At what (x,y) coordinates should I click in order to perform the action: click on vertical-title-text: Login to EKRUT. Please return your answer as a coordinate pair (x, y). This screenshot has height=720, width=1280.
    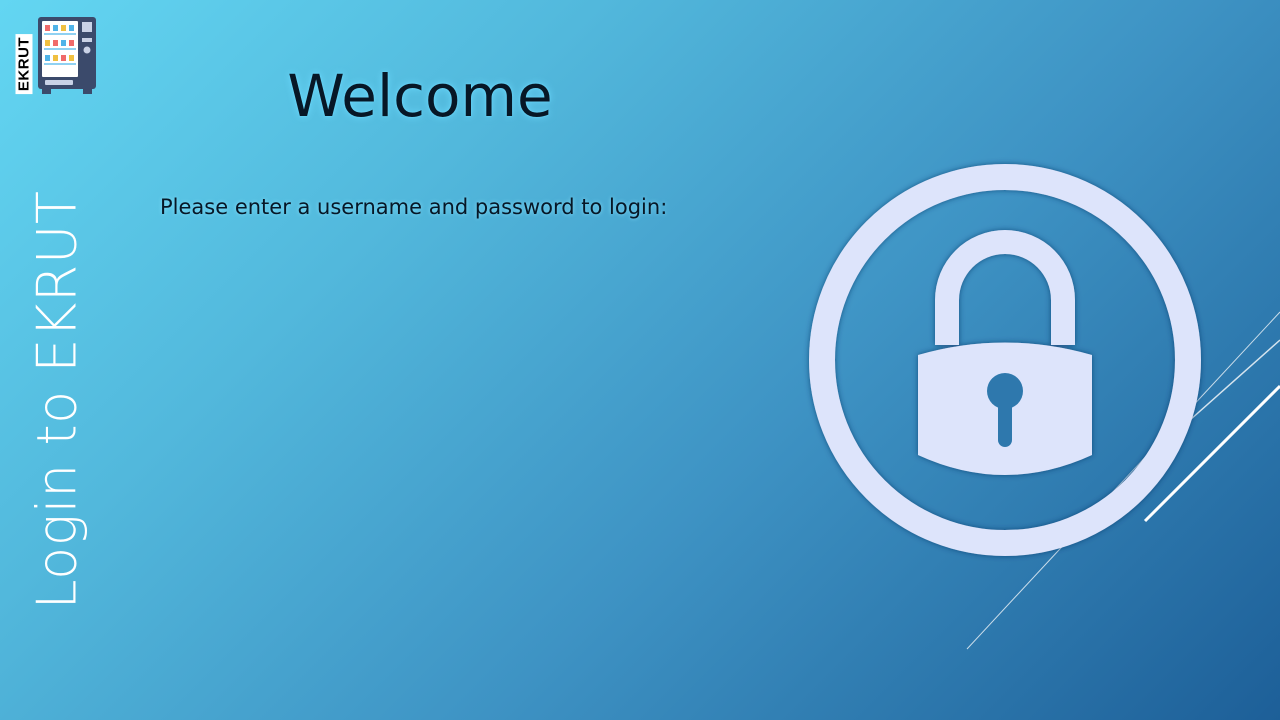
    Looking at the image, I should click on (57, 400).